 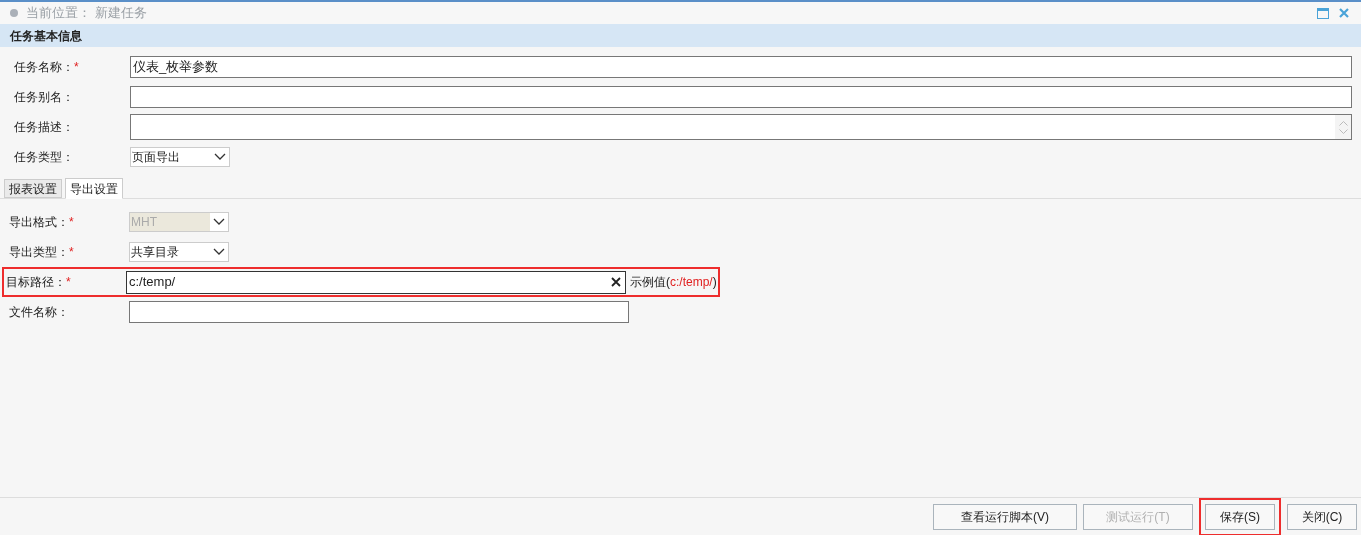 What do you see at coordinates (179, 252) in the screenshot?
I see `dropdown: 共享目录` at bounding box center [179, 252].